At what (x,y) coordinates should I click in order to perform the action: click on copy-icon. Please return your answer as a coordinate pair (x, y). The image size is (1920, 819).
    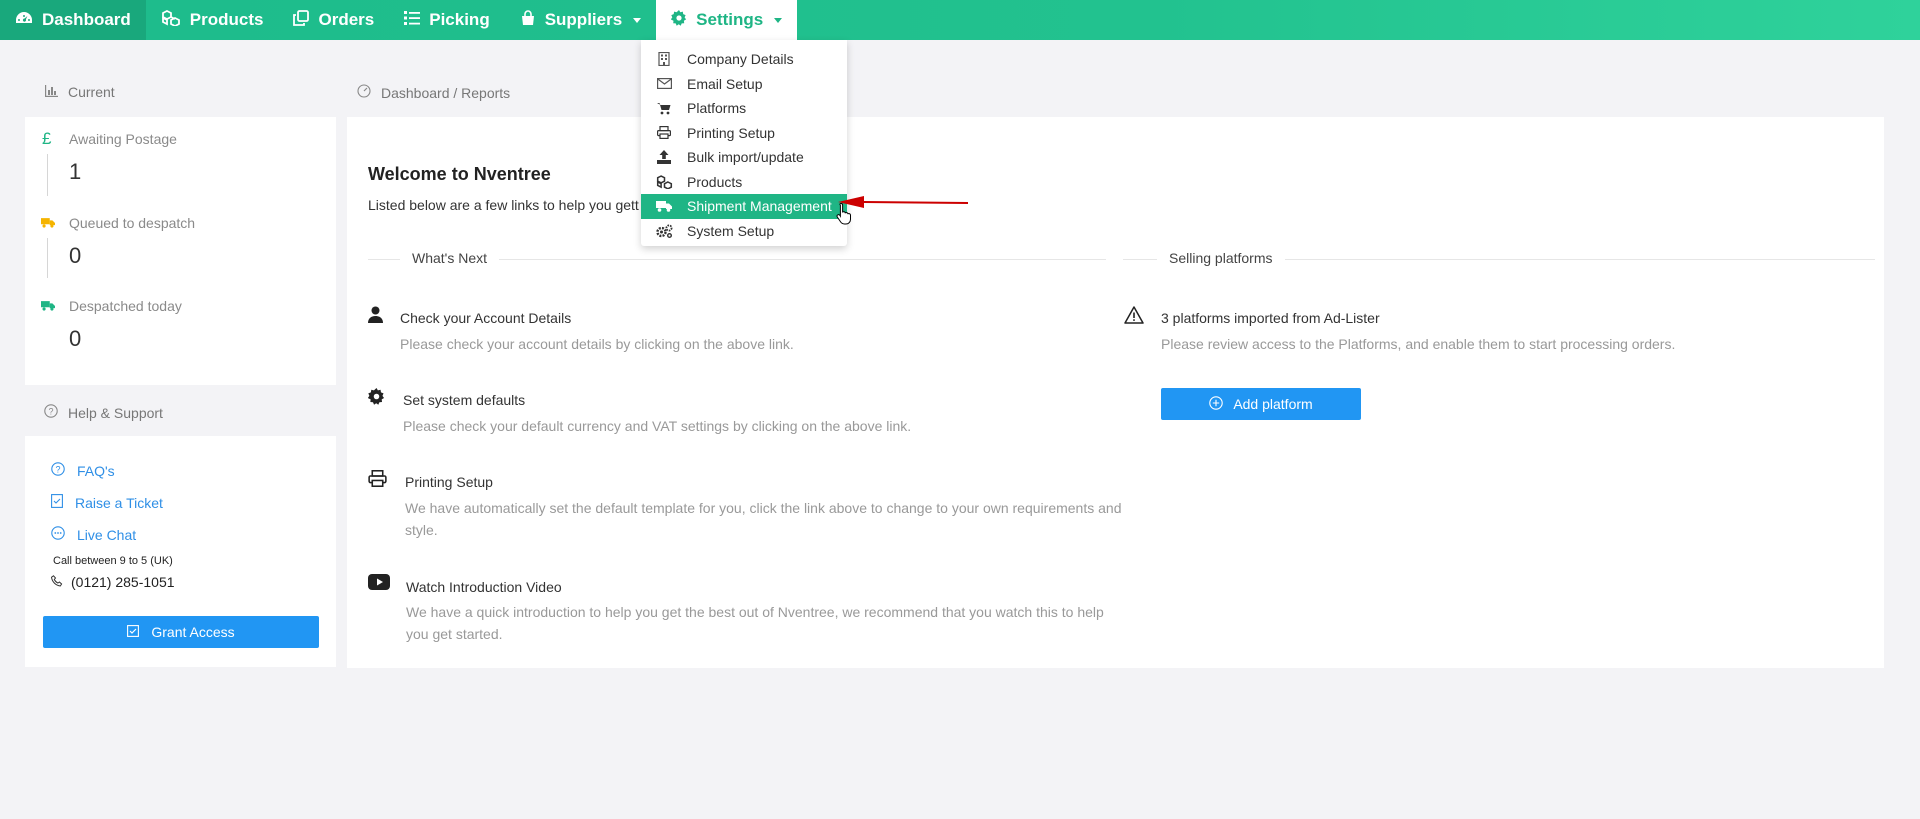
    Looking at the image, I should click on (301, 20).